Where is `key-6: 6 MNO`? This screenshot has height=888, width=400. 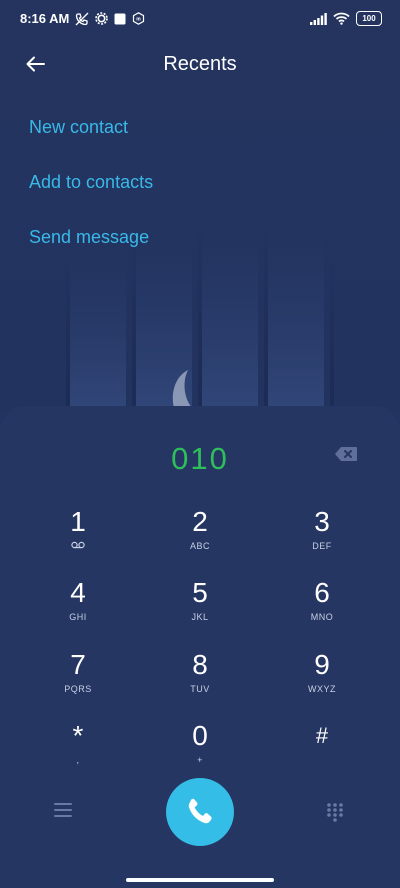
key-6: 6 MNO is located at coordinates (322, 608).